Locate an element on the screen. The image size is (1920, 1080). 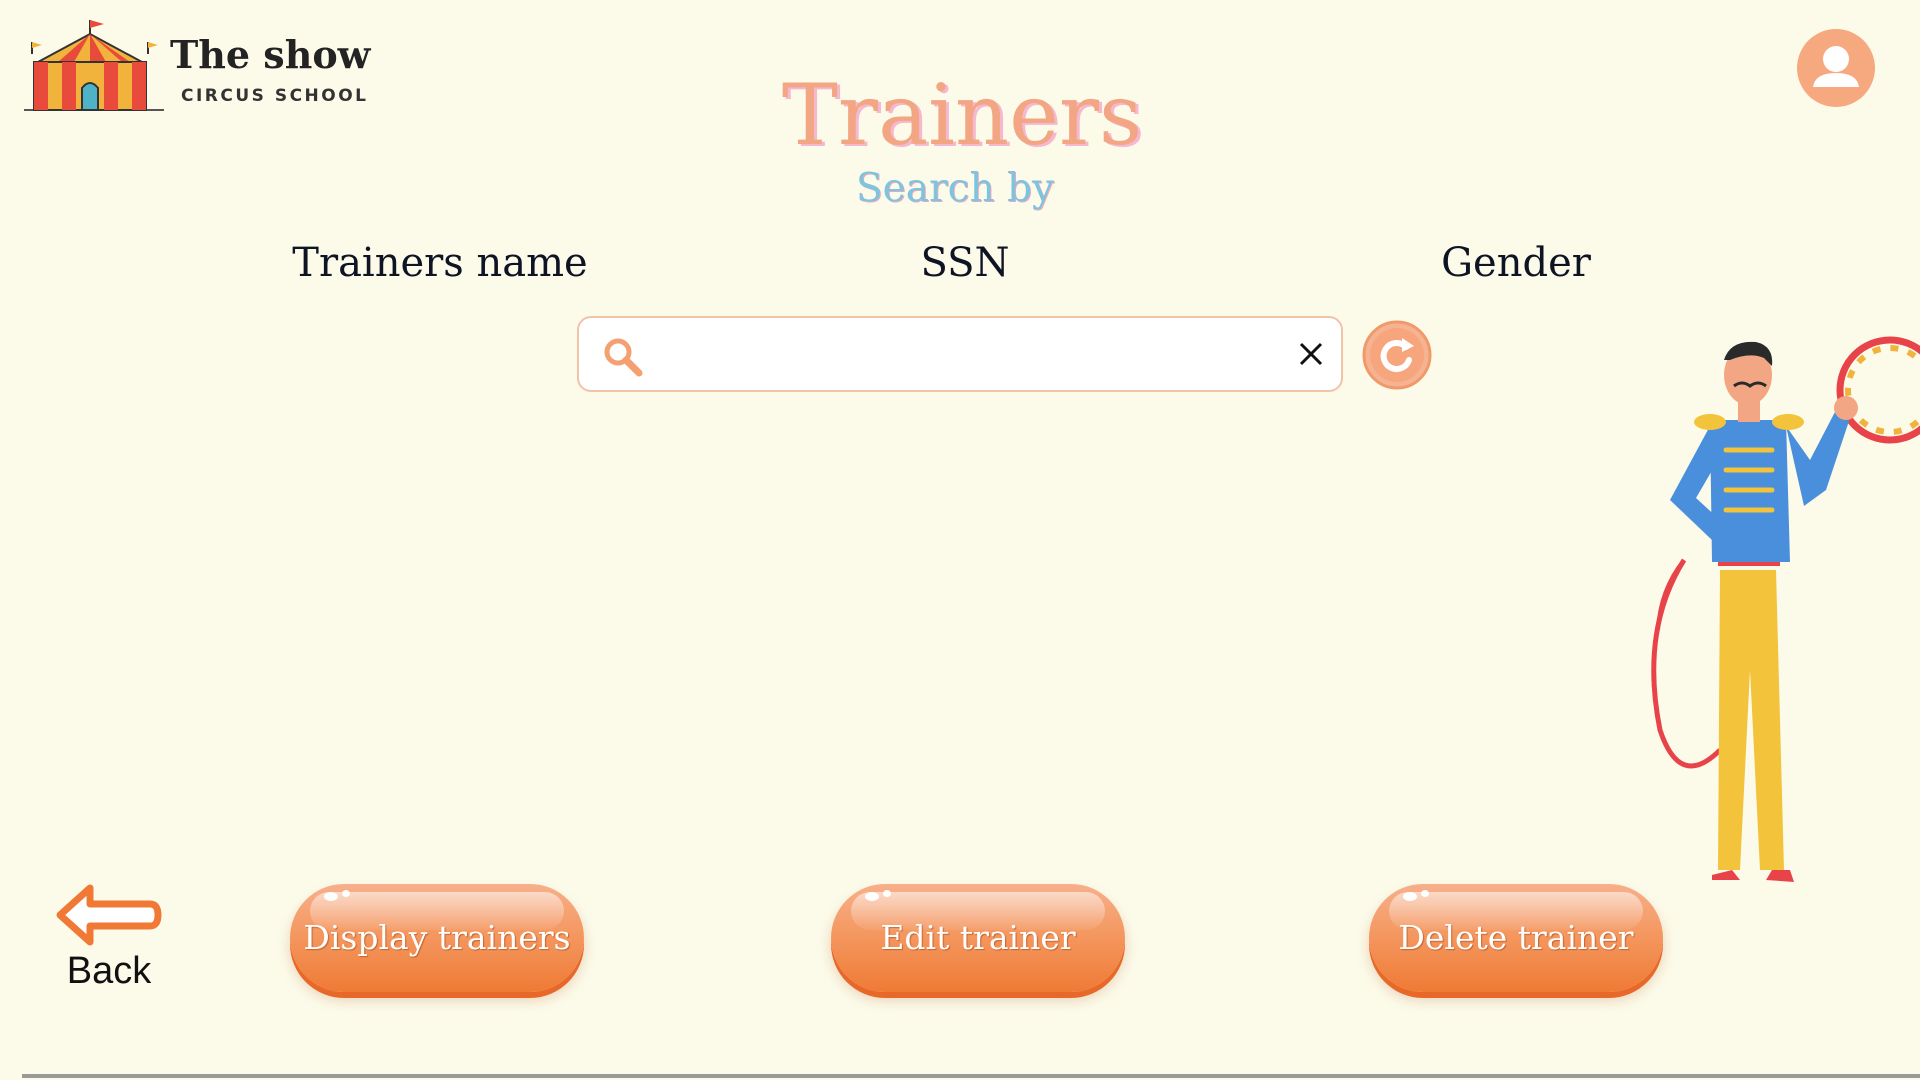
search-box is located at coordinates (960, 354).